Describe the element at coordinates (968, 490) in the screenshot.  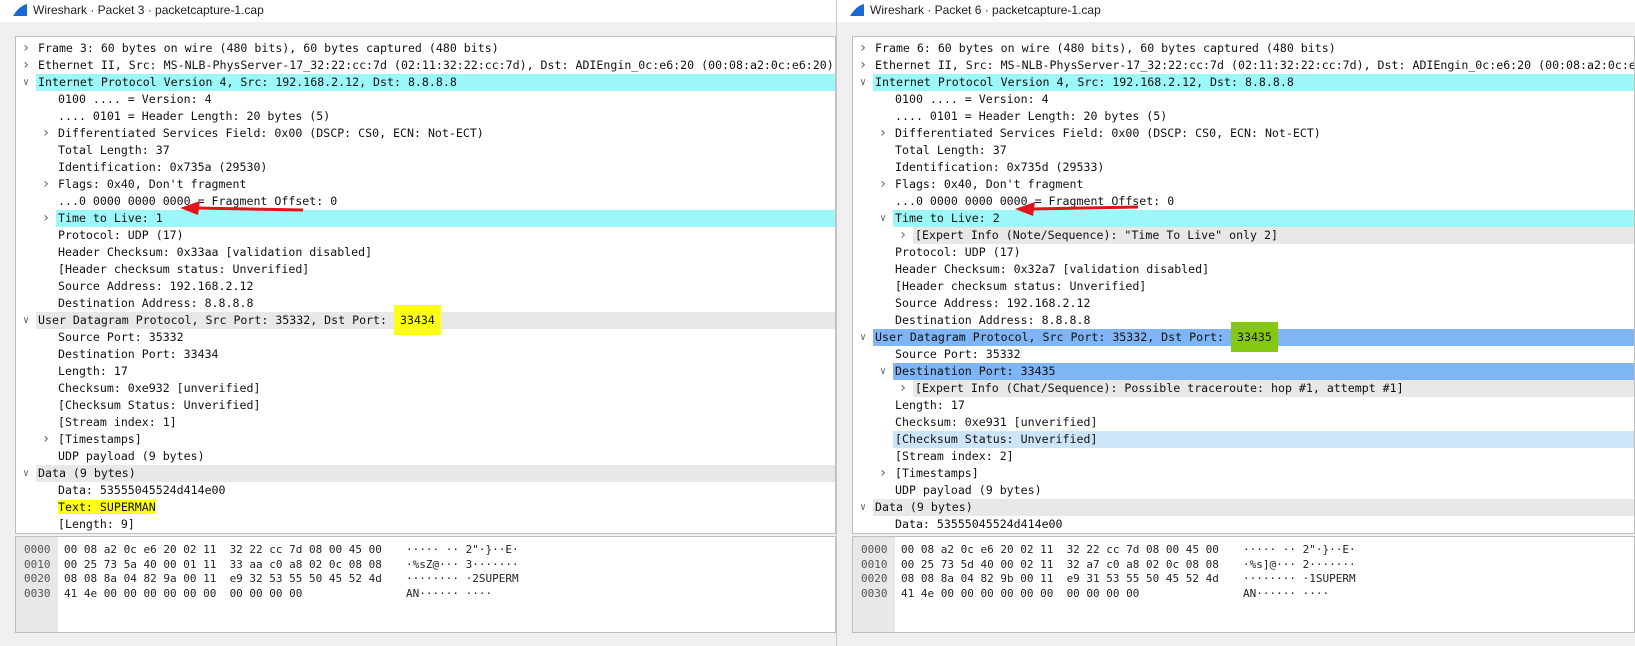
I see `tree-row-label: UDP payload (9 bytes)` at that location.